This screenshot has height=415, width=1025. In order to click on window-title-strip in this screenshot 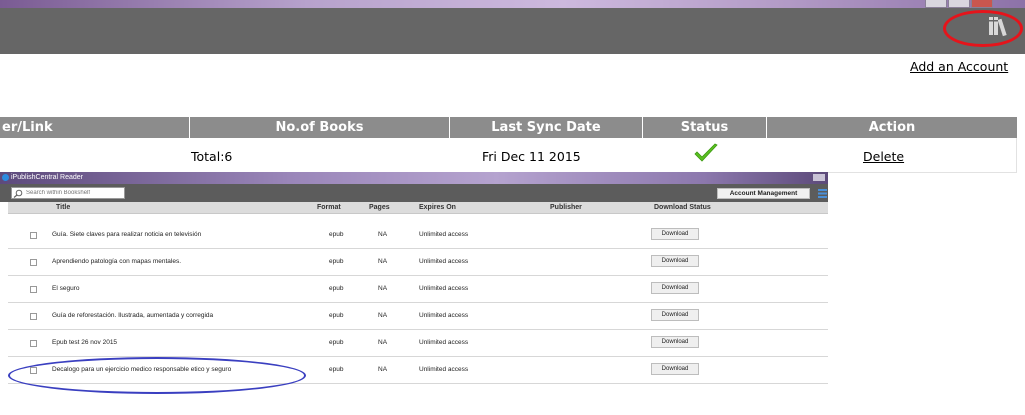, I will do `click(512, 4)`.